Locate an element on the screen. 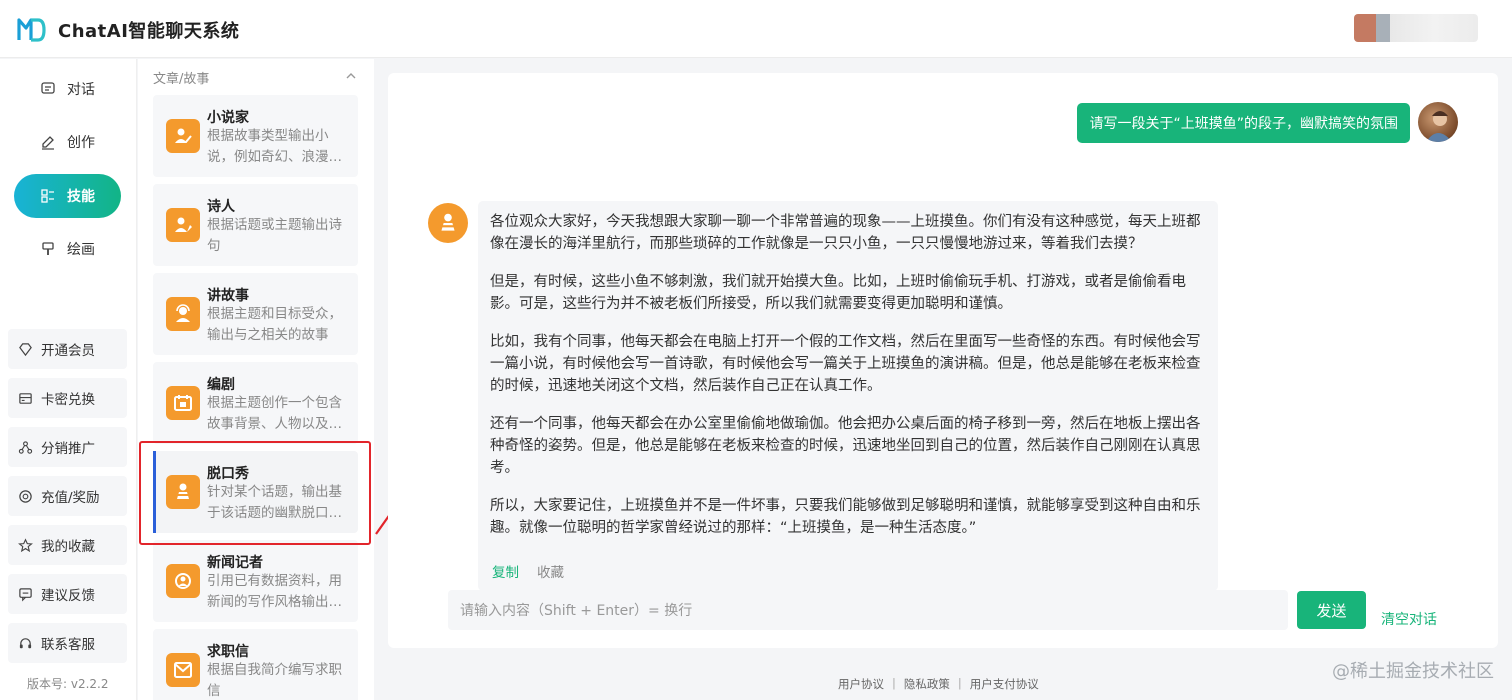 The height and width of the screenshot is (700, 1512). menu-item-label: 分销推广 is located at coordinates (68, 449).